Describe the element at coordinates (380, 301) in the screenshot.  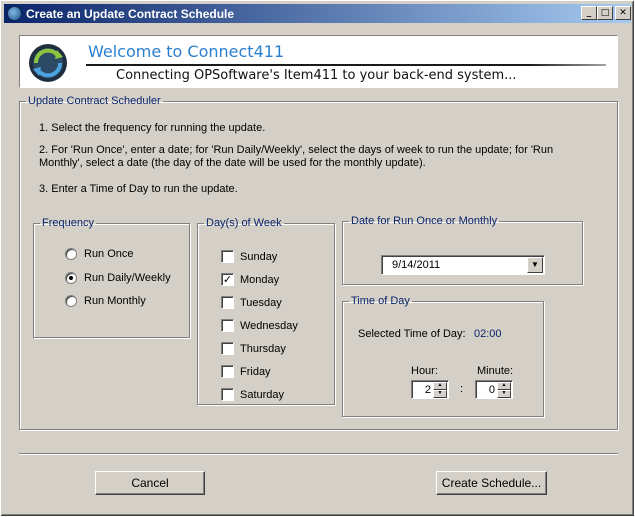
I see `time-legend: Time of Day` at that location.